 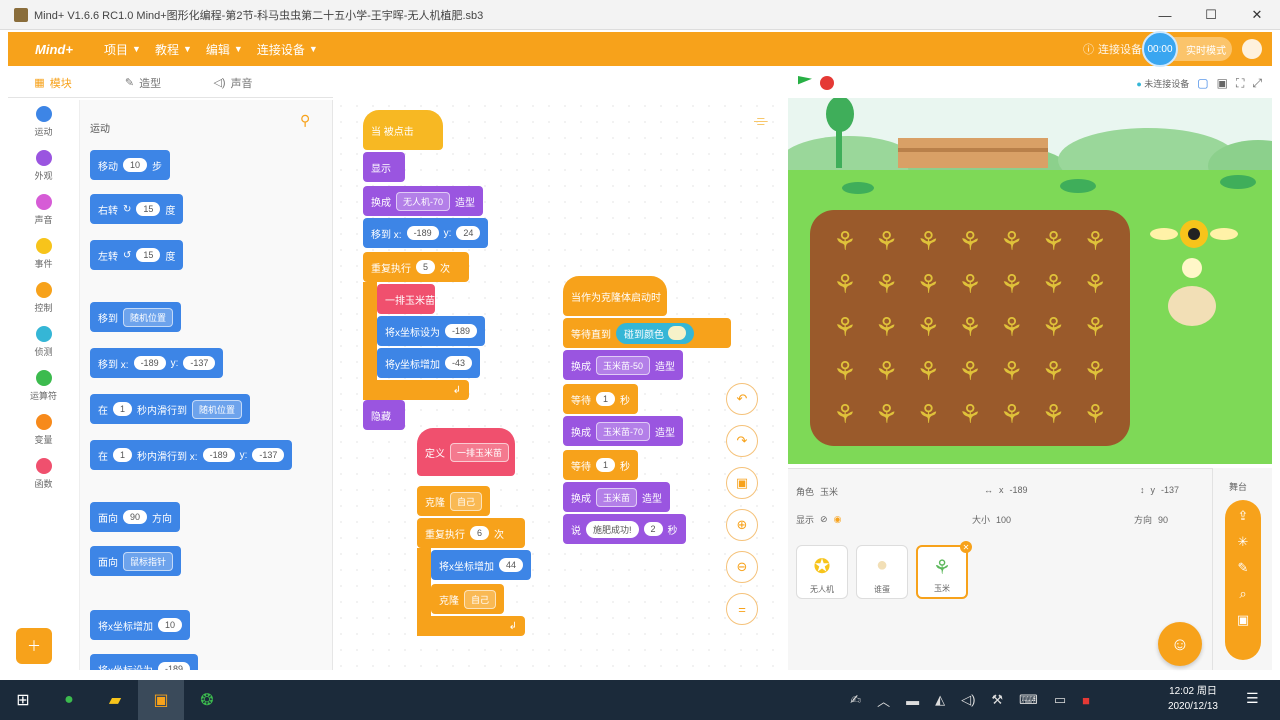 I want to click on block-dropdown: 玉米苗, so click(x=617, y=497).